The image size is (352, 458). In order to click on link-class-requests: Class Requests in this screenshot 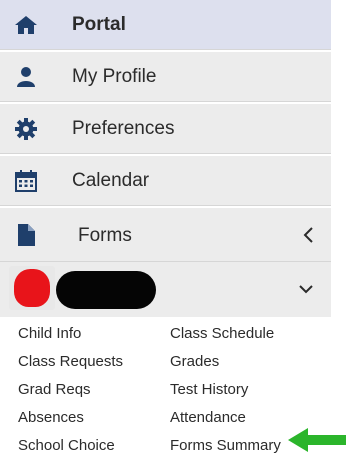, I will do `click(70, 362)`.